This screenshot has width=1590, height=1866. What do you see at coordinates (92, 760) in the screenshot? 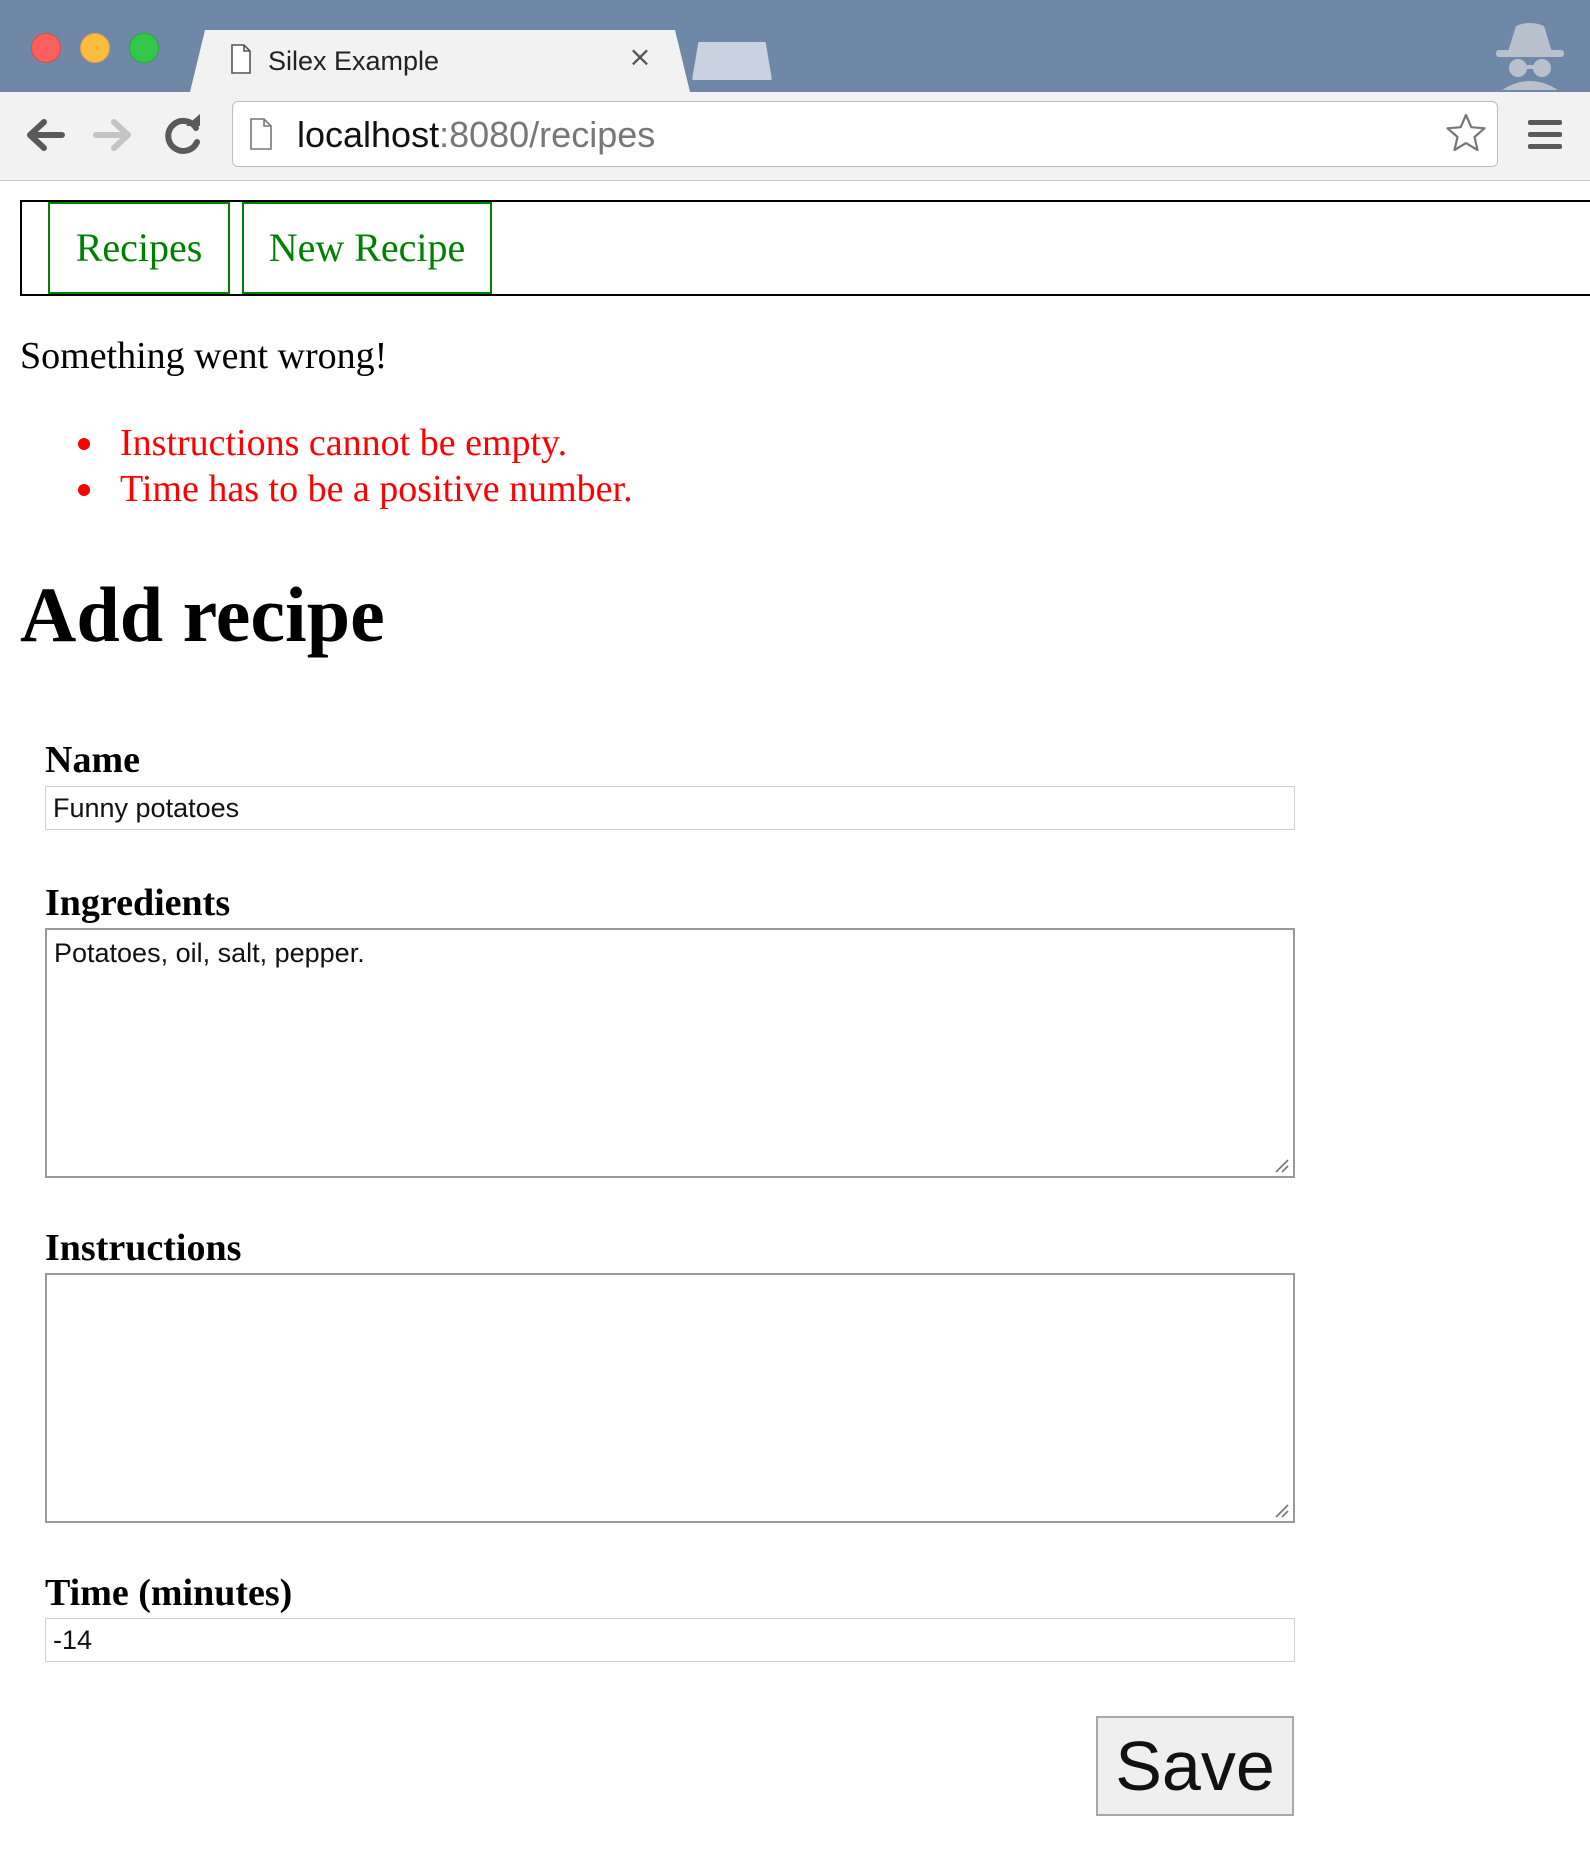
I see `name-label: Name` at bounding box center [92, 760].